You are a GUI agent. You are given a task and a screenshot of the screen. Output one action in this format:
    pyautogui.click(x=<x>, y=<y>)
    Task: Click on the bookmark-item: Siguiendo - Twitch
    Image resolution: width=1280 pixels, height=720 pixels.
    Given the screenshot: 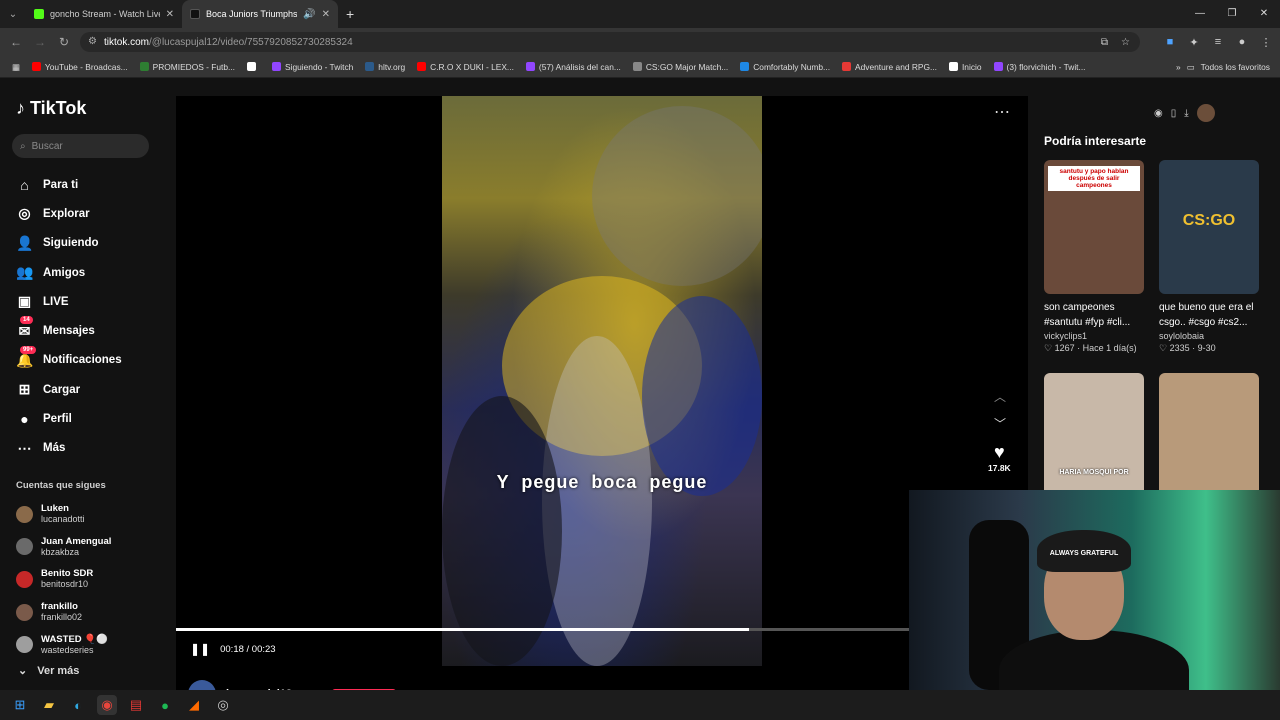 What is the action you would take?
    pyautogui.click(x=312, y=67)
    